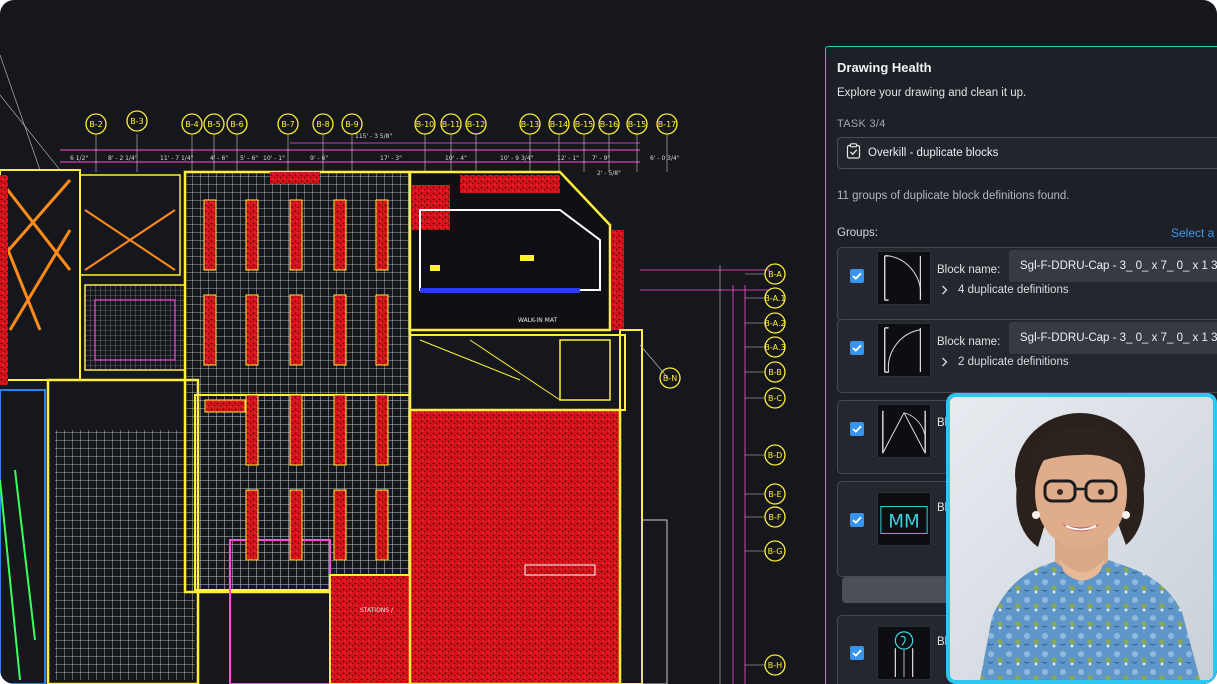 This screenshot has width=1217, height=684. I want to click on grid-bubble-label: B-6, so click(236, 124).